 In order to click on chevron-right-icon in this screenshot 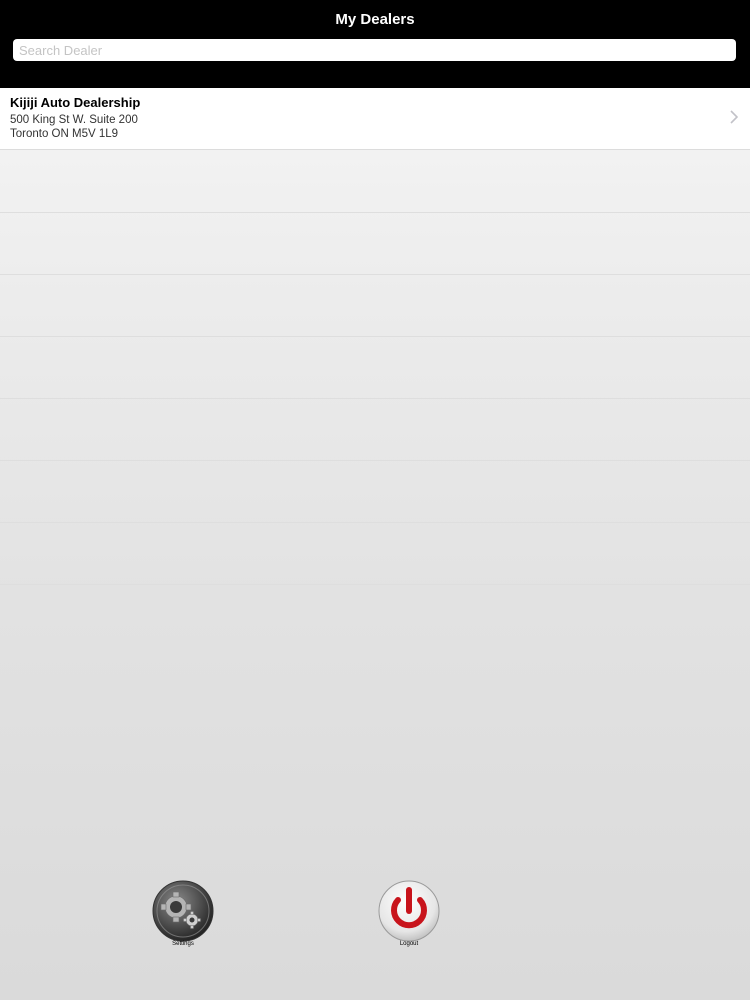, I will do `click(734, 117)`.